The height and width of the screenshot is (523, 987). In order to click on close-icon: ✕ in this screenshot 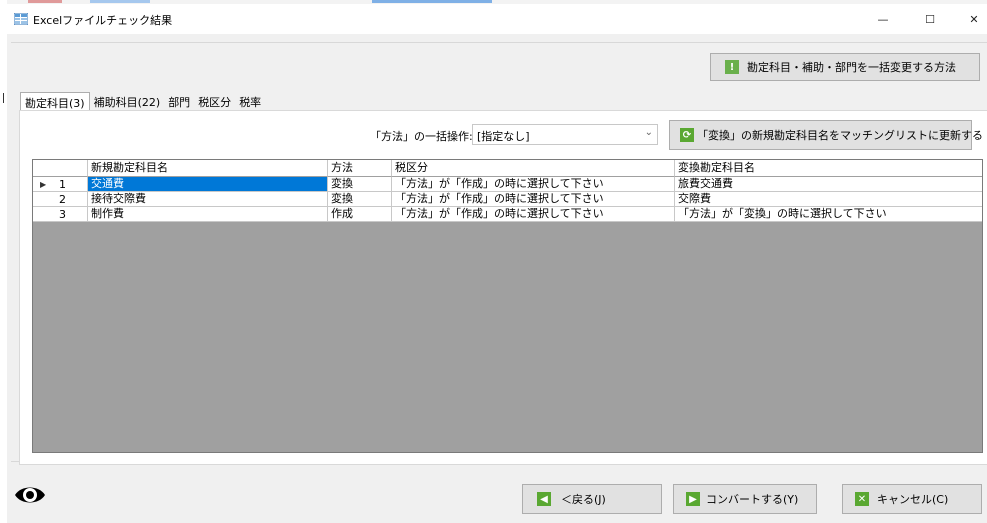, I will do `click(974, 19)`.